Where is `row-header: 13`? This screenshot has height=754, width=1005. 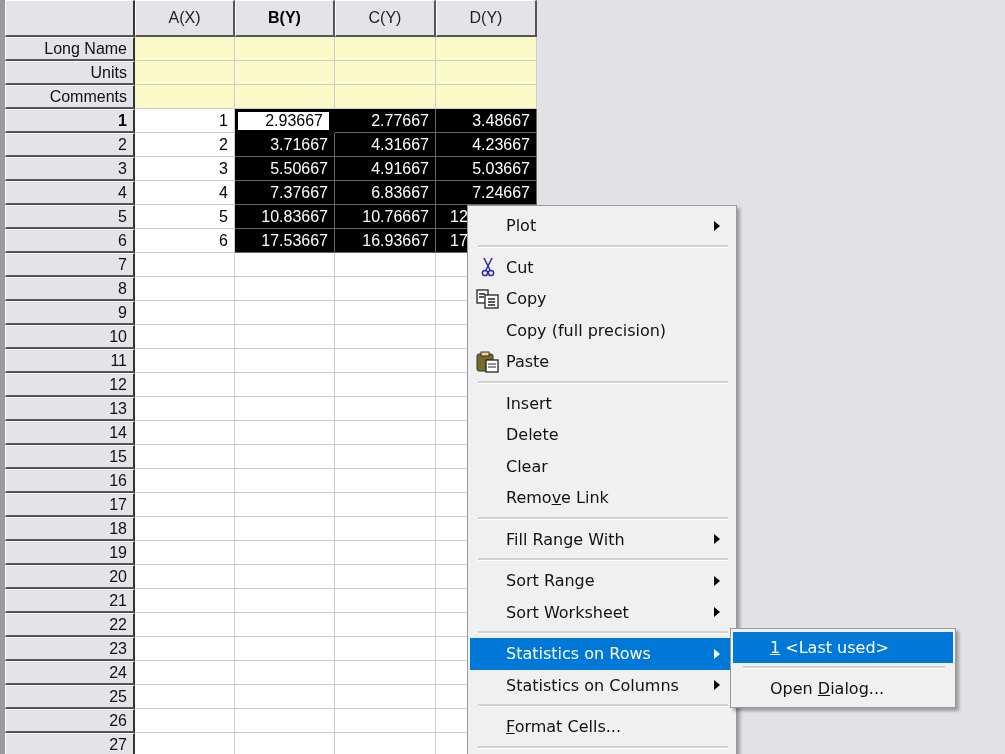
row-header: 13 is located at coordinates (70, 409).